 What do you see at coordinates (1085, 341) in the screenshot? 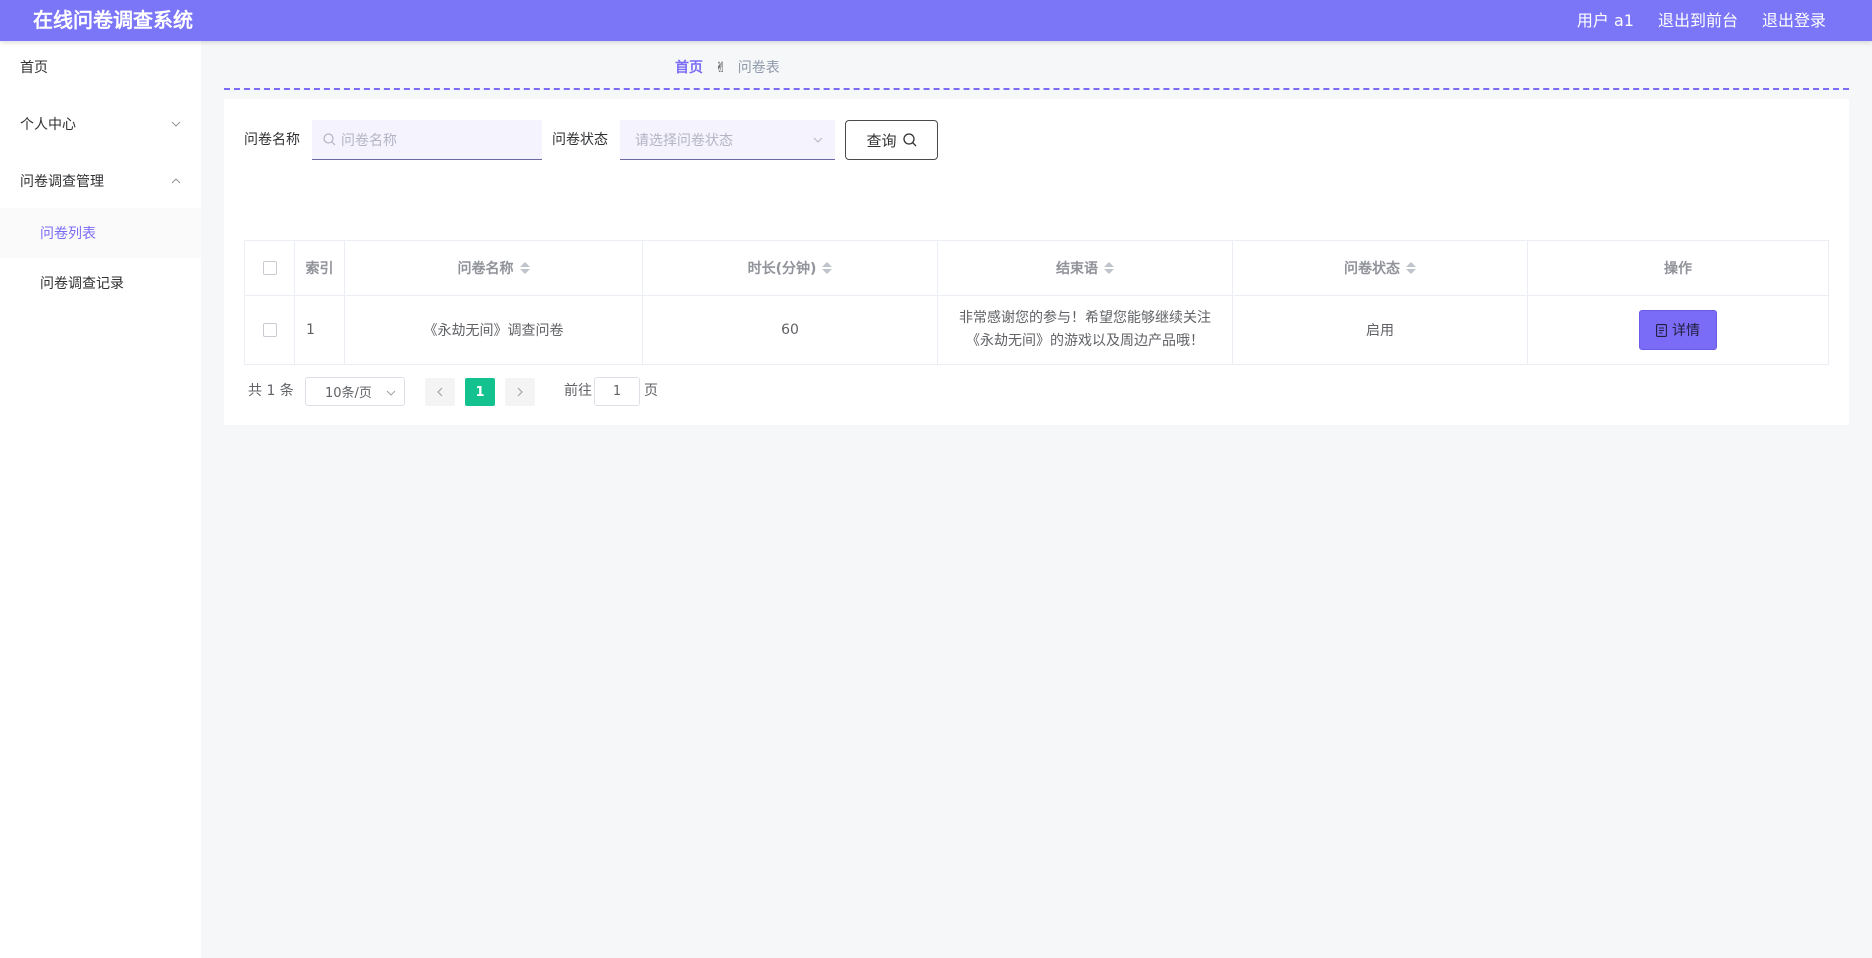
I see `row-ending-line2: 《永劫无间》的游戏以及周边产品哦！` at bounding box center [1085, 341].